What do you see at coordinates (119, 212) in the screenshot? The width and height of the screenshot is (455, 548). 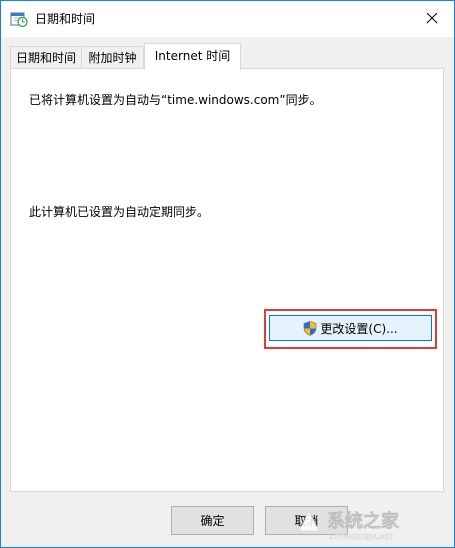 I see `schedule-status-text: 此计算机已设置为自动定期同步。` at bounding box center [119, 212].